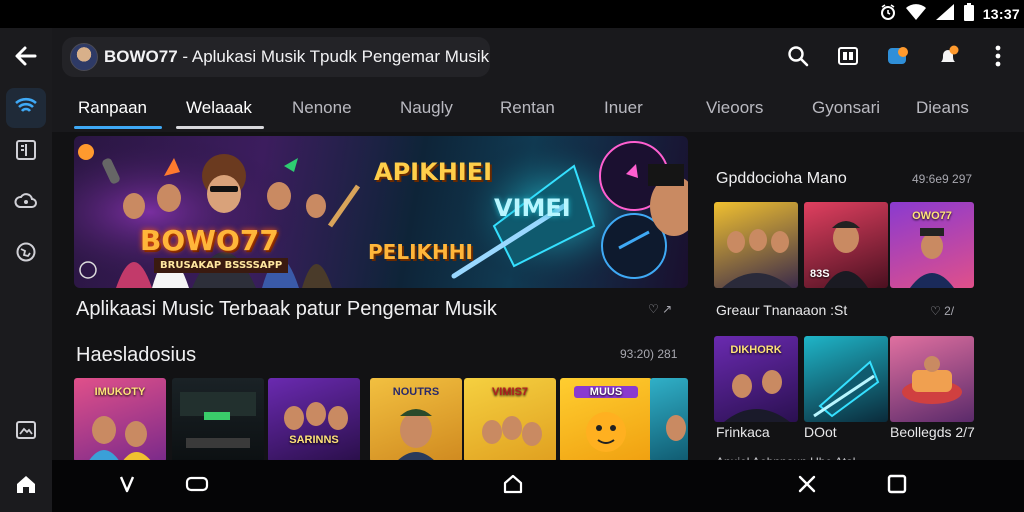 This screenshot has width=1024, height=512. Describe the element at coordinates (512, 14) in the screenshot. I see `status-bar: 13:37` at that location.